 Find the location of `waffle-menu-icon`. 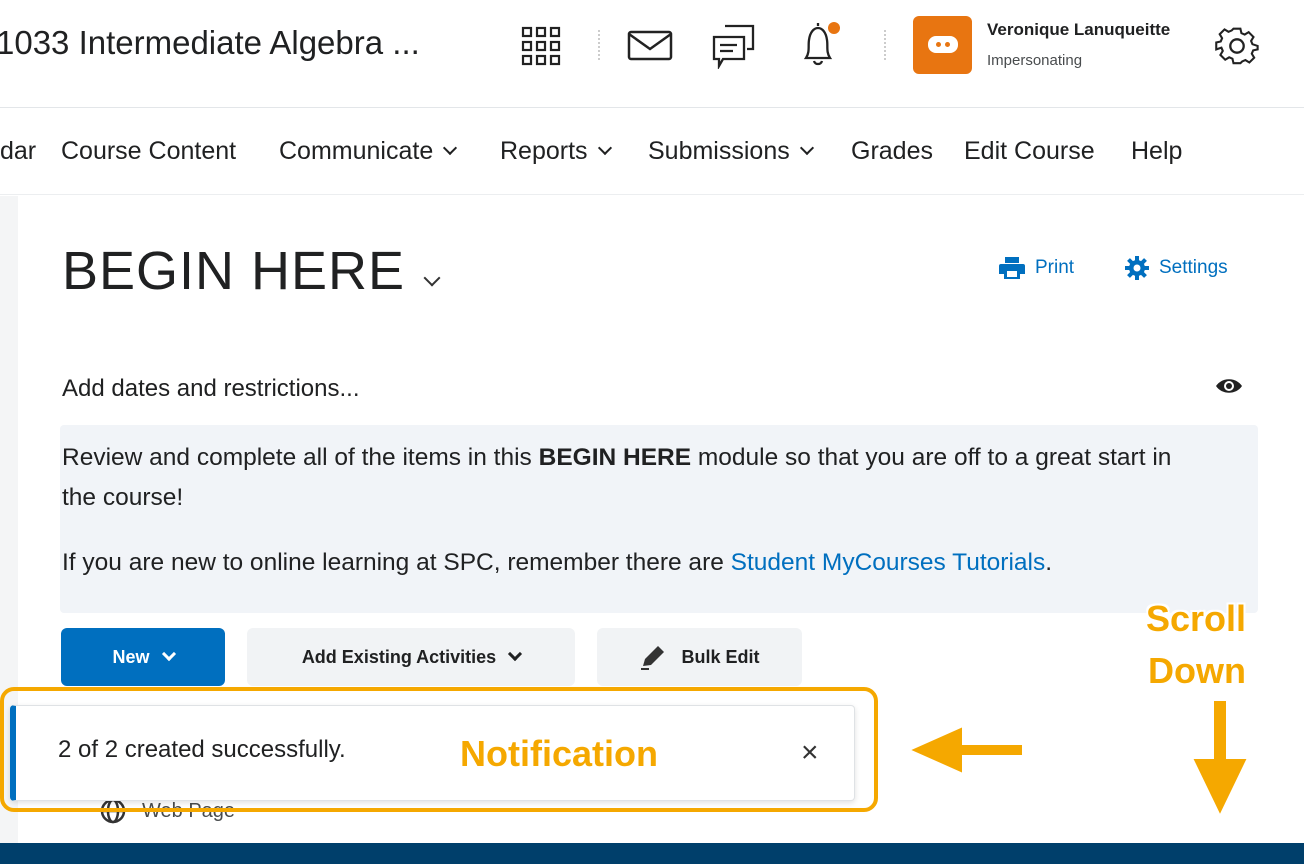

waffle-menu-icon is located at coordinates (542, 46).